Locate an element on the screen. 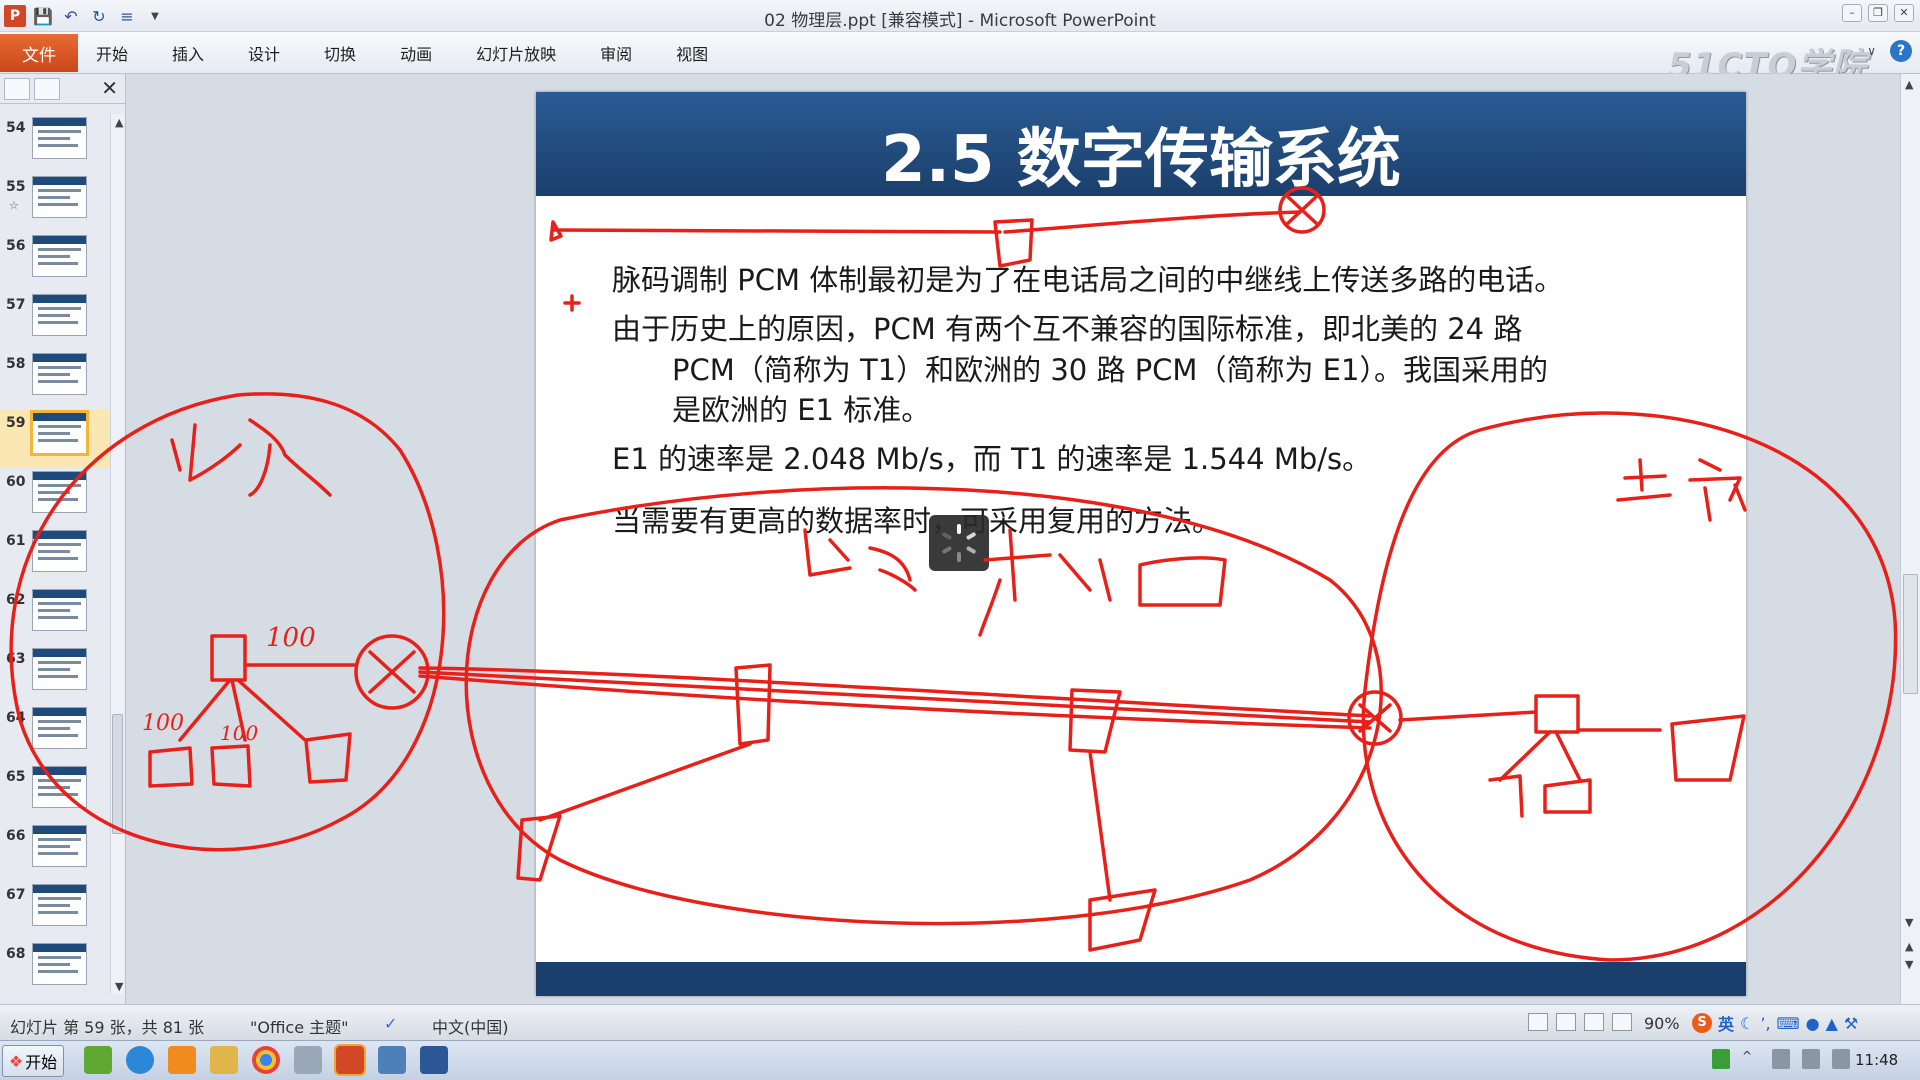 This screenshot has height=1080, width=1920. slide-paragraph-4: 当需要有更高的数据率时，可采用复用的方法。 is located at coordinates (916, 519).